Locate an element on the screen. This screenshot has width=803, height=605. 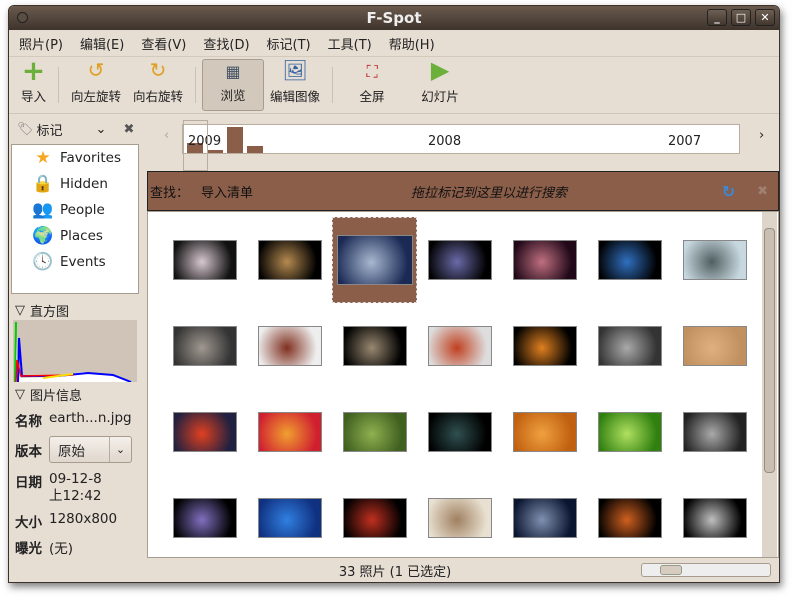
menu-edit: 编辑(E) is located at coordinates (102, 43).